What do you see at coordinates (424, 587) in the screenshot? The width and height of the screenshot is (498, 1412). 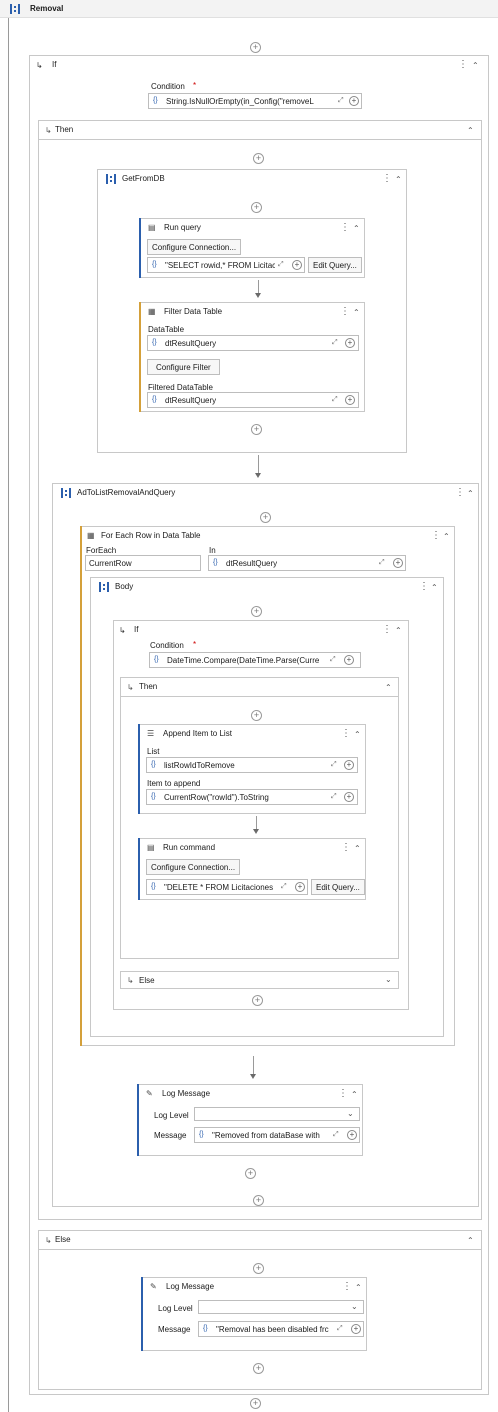 I see `body-menu-icon: ⋮` at bounding box center [424, 587].